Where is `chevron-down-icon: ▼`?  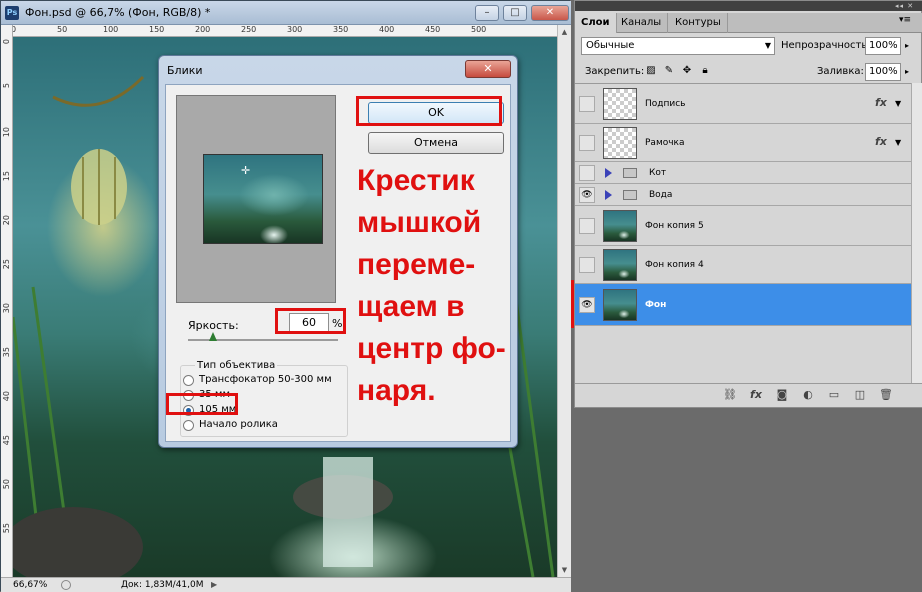 chevron-down-icon: ▼ is located at coordinates (767, 45).